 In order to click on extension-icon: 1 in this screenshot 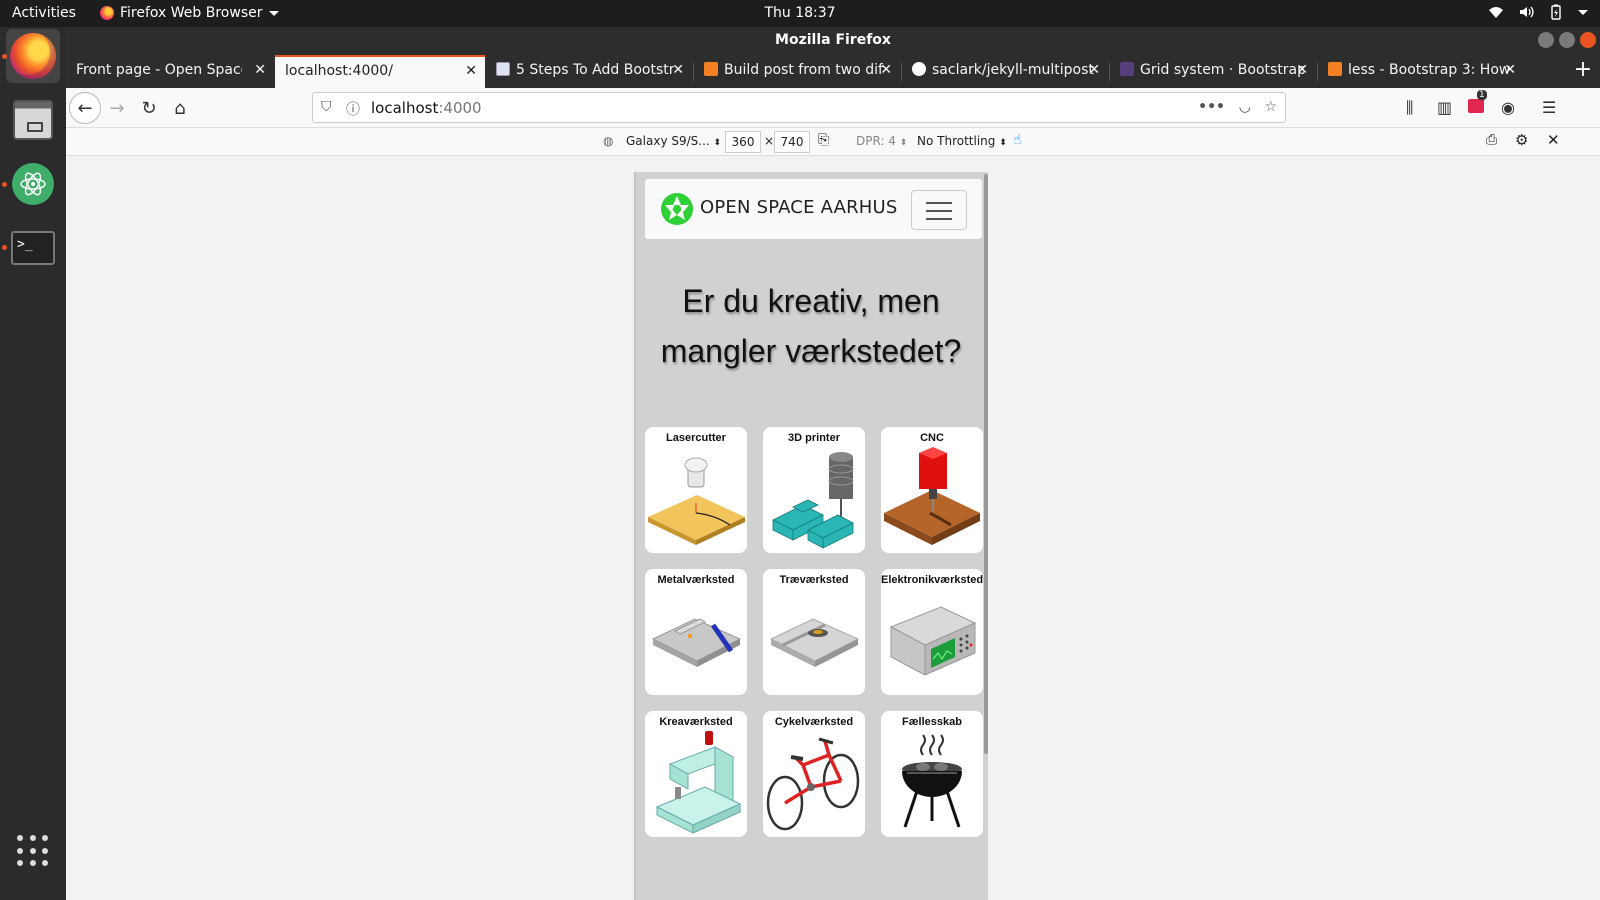, I will do `click(1477, 103)`.